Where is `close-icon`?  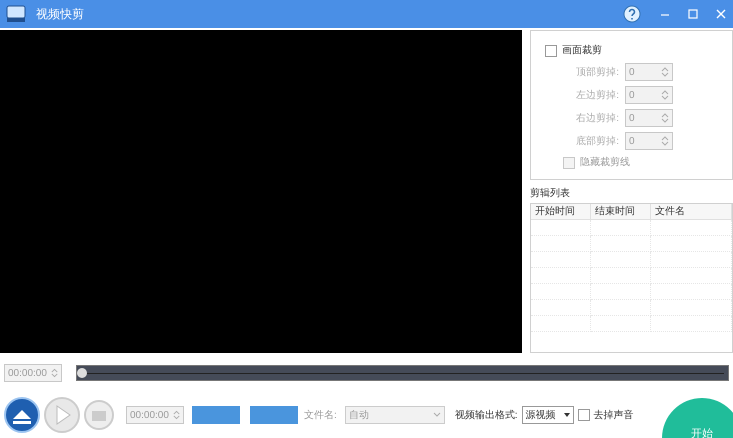
close-icon is located at coordinates (721, 14).